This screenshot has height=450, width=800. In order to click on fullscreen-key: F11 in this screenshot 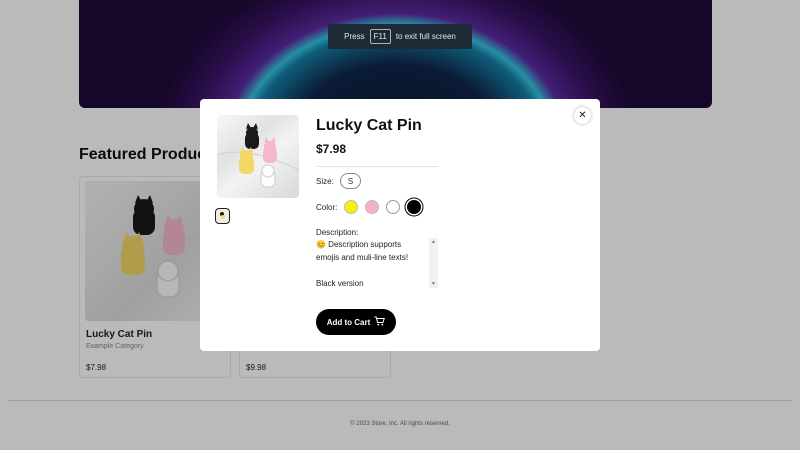, I will do `click(380, 36)`.